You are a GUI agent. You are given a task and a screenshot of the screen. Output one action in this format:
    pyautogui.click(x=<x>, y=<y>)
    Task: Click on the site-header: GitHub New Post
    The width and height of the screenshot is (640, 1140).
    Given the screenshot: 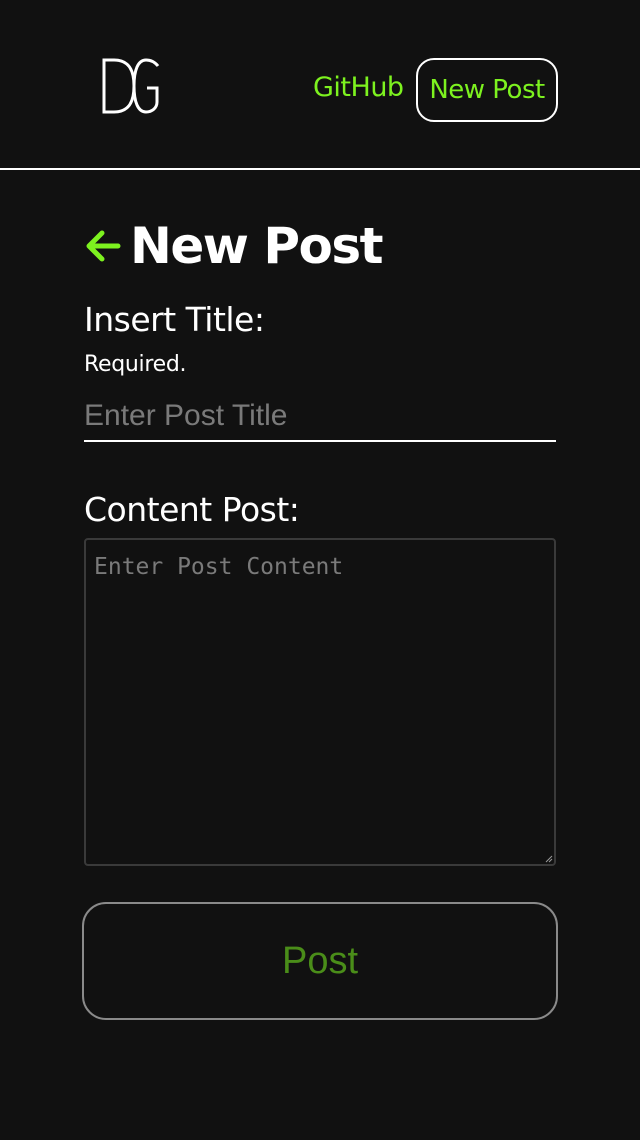 What is the action you would take?
    pyautogui.click(x=320, y=85)
    